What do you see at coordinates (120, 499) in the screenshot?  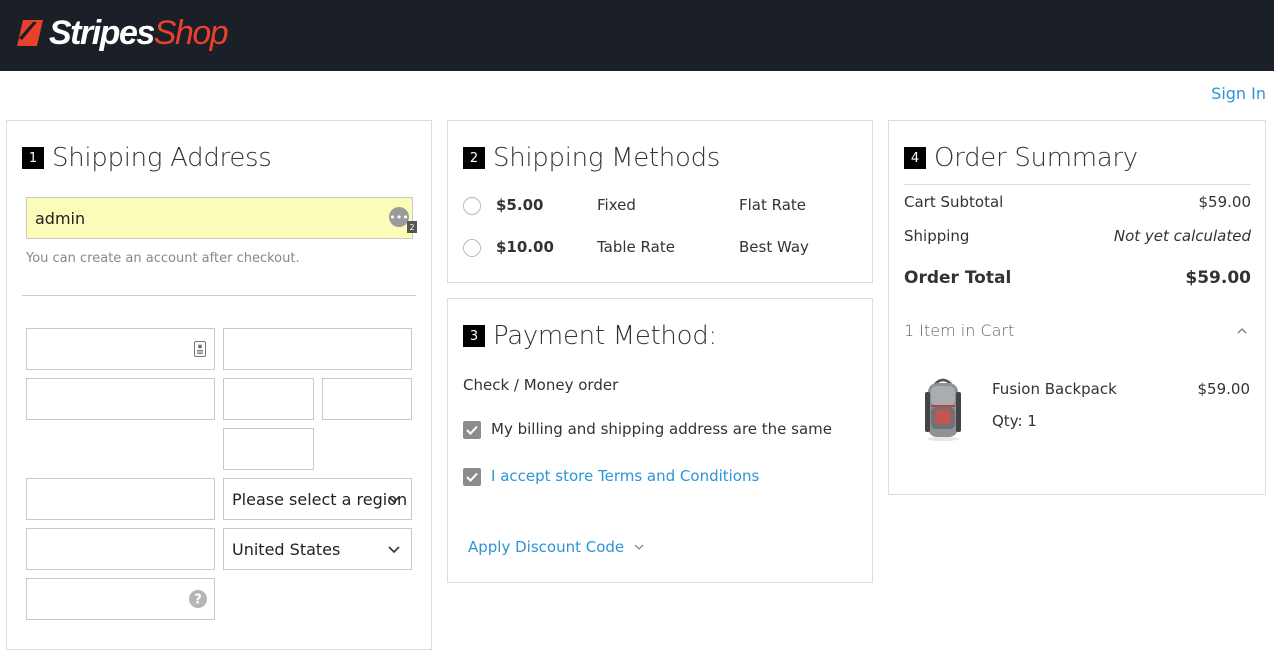 I see `city-field` at bounding box center [120, 499].